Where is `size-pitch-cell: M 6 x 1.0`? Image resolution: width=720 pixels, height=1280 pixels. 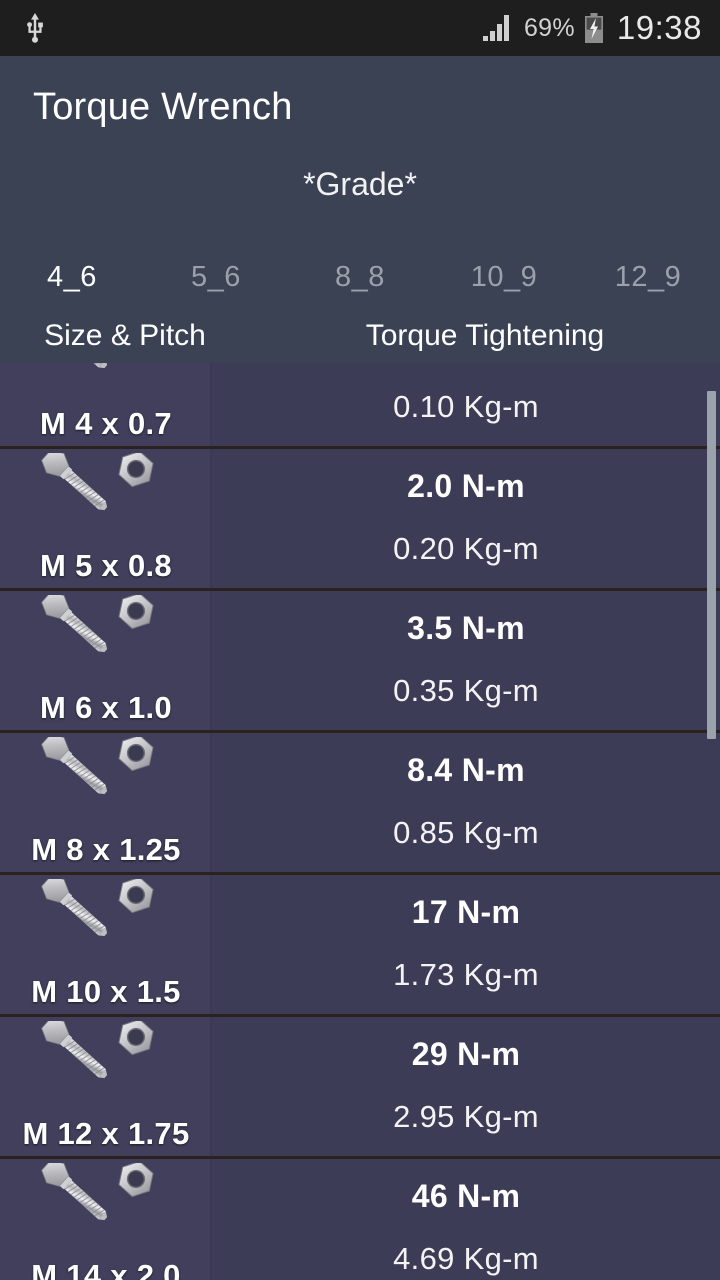 size-pitch-cell: M 6 x 1.0 is located at coordinates (106, 660).